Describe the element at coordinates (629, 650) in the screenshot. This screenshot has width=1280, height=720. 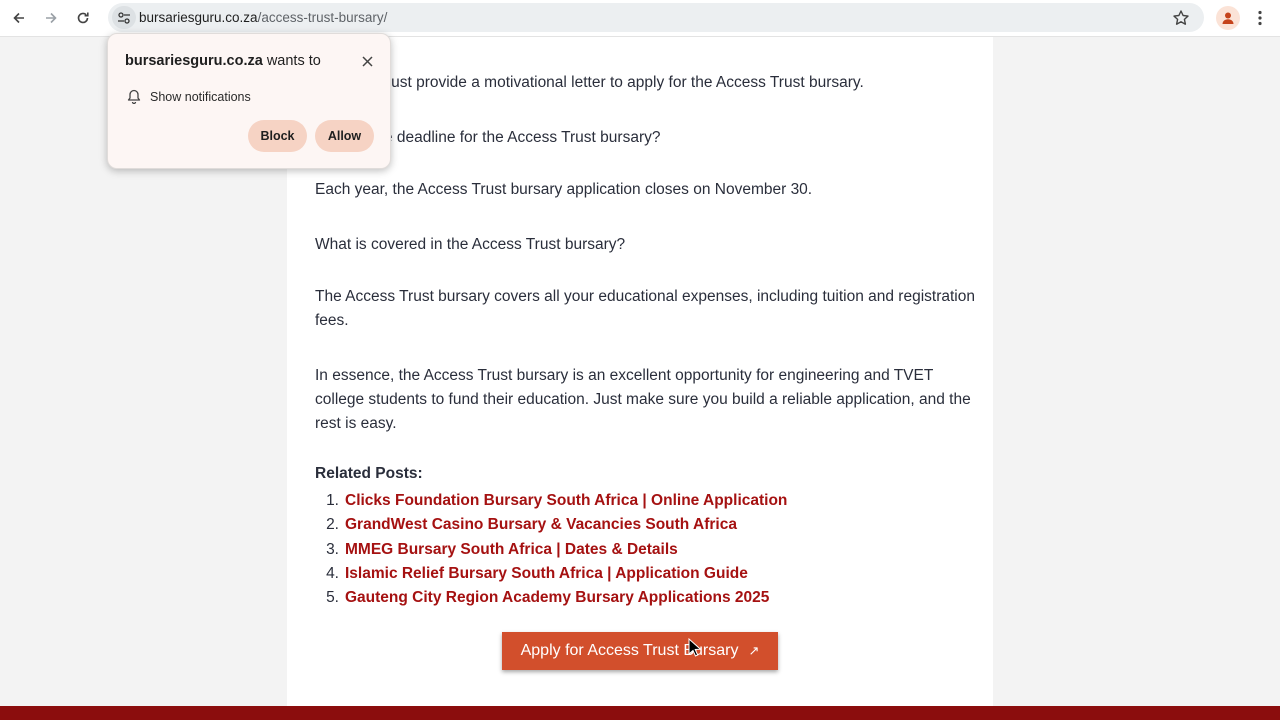
I see `apply-button-label: Apply for Access Trust Bursary` at that location.